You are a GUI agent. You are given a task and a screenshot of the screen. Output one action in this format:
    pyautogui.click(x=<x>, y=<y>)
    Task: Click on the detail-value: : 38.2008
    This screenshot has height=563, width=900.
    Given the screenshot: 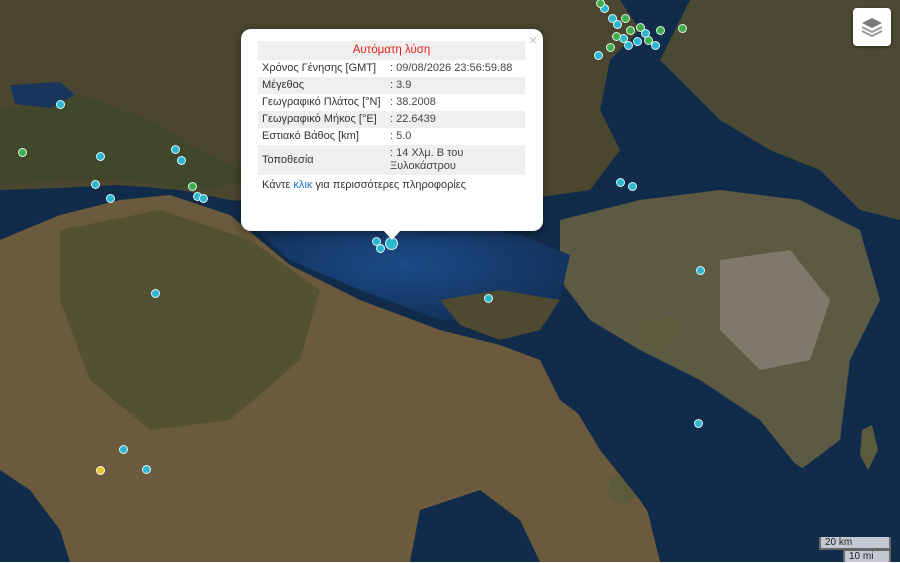 What is the action you would take?
    pyautogui.click(x=413, y=102)
    